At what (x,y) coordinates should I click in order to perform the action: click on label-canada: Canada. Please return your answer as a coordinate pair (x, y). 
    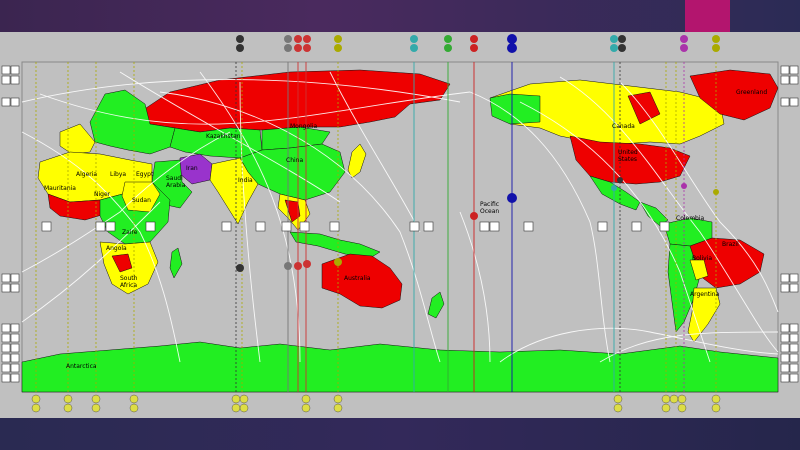
    Looking at the image, I should click on (623, 126).